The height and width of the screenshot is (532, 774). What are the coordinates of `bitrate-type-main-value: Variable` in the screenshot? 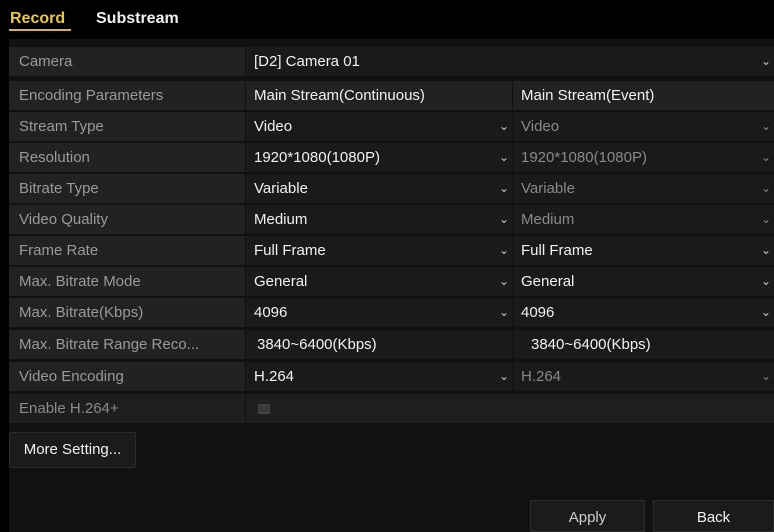 It's located at (281, 188).